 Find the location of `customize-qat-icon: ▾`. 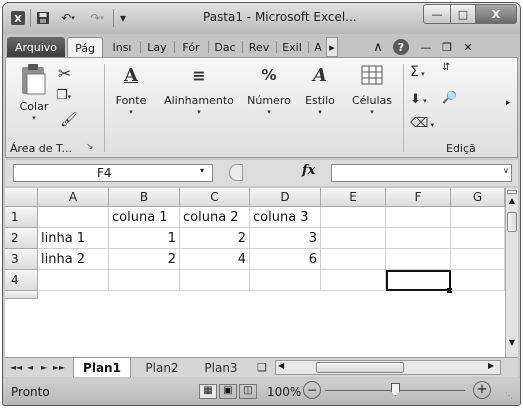

customize-qat-icon: ▾ is located at coordinates (123, 18).